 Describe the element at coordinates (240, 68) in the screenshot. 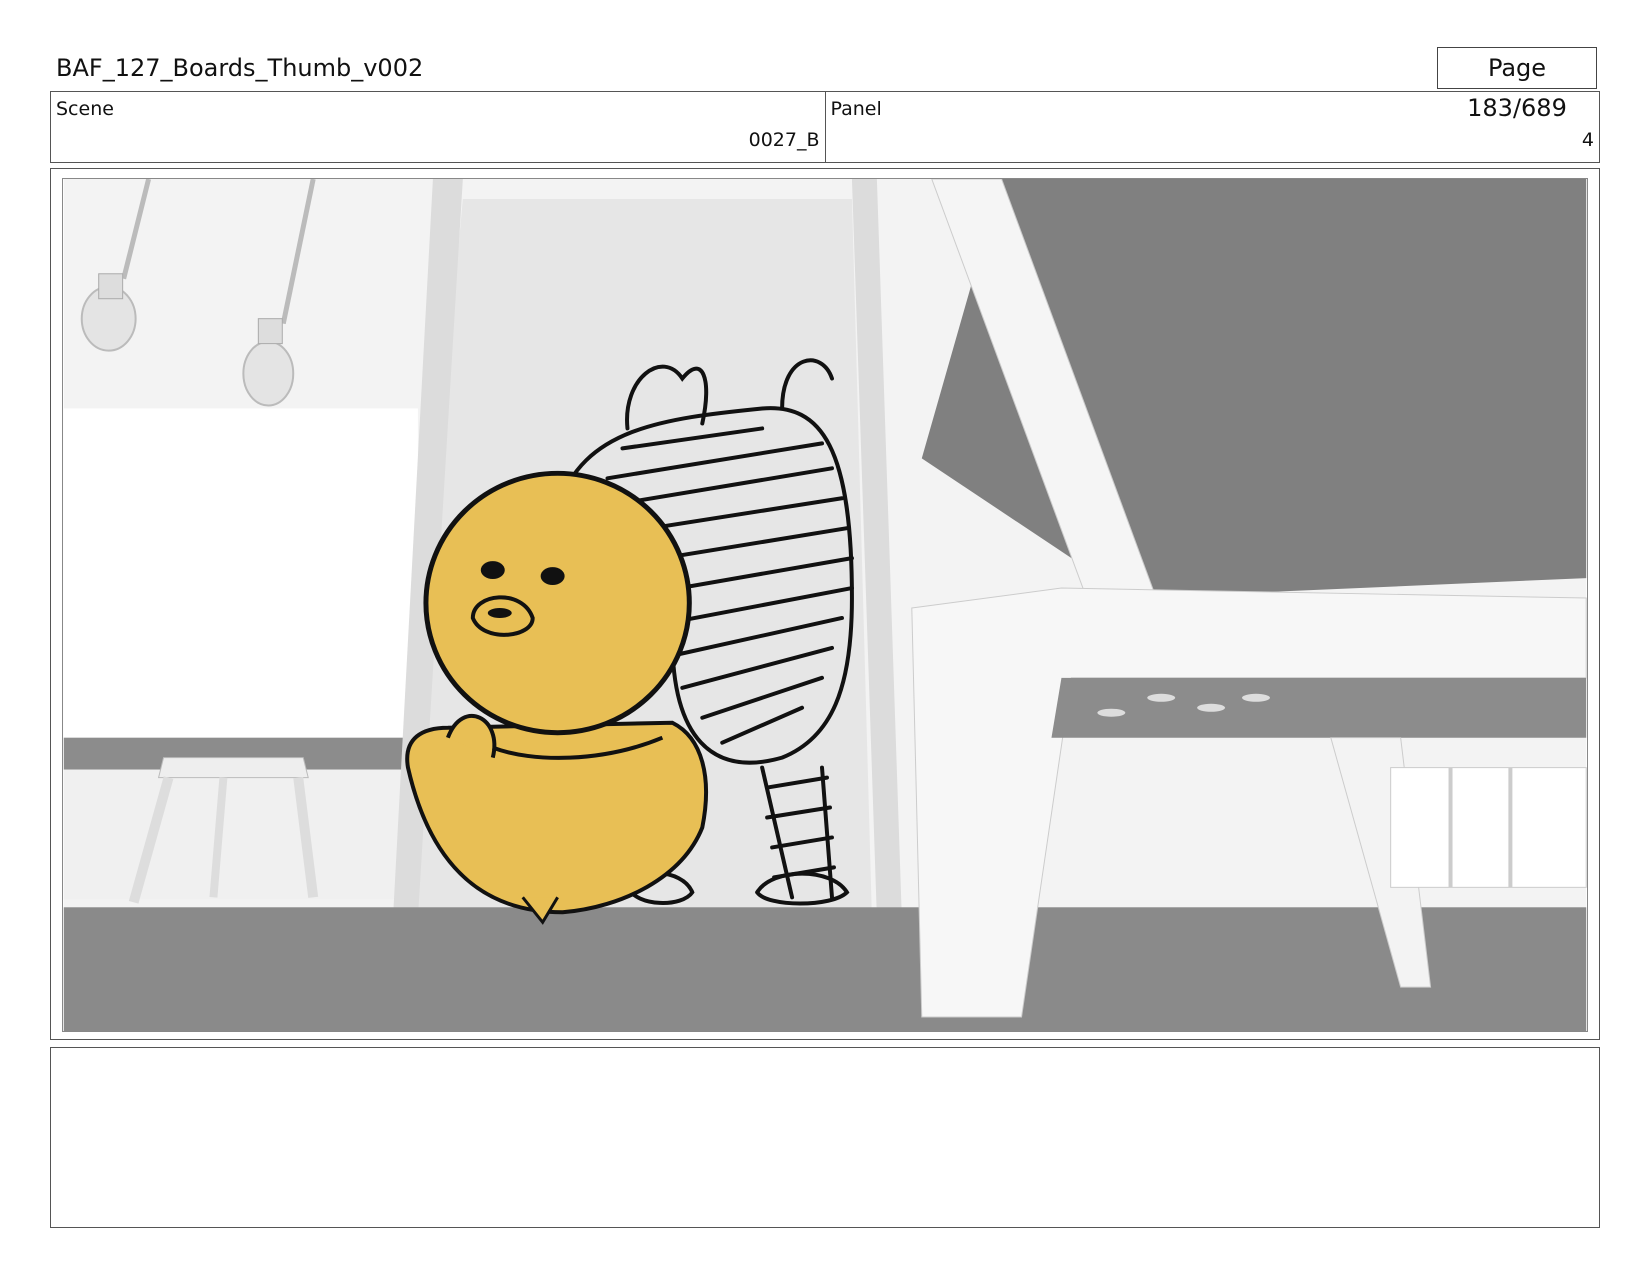

I see `document-title: BAF_127_Boards_Thumb_v002` at that location.